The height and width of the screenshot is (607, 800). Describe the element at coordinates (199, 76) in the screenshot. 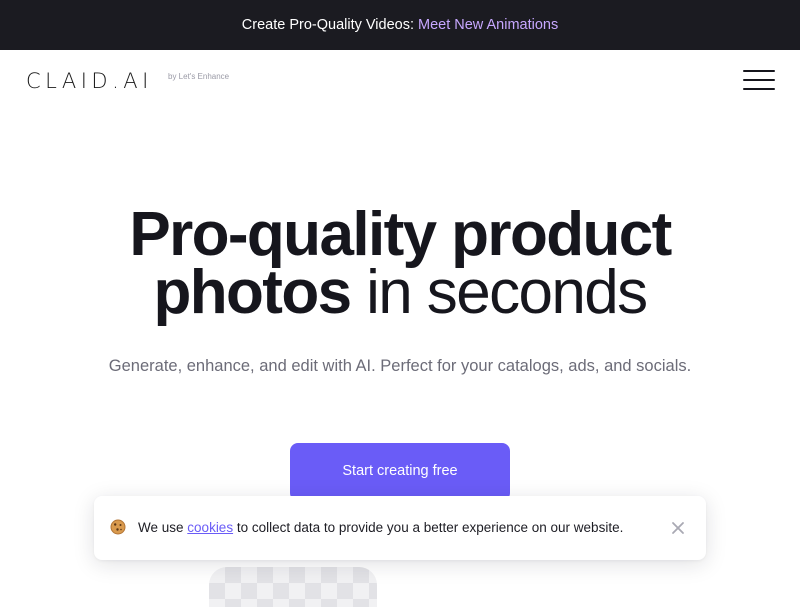

I see `logo-tagline: by Let's Enhance` at that location.